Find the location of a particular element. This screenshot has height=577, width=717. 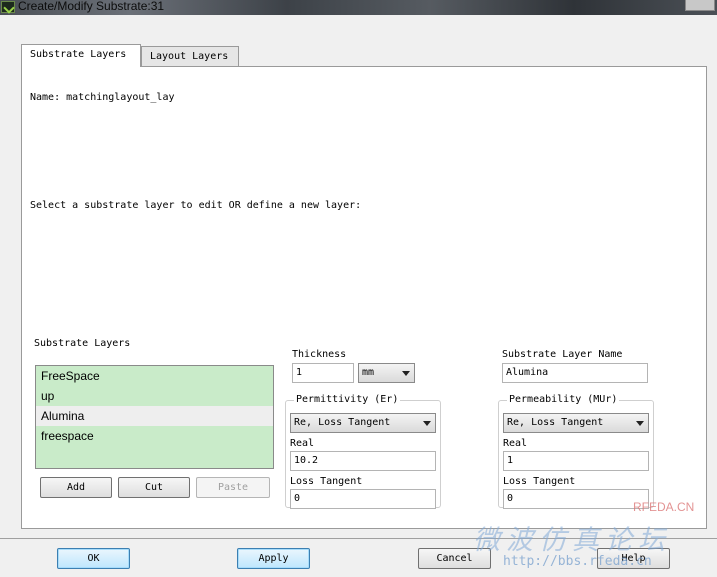

permittivity-real-input: 10.2 is located at coordinates (363, 461).